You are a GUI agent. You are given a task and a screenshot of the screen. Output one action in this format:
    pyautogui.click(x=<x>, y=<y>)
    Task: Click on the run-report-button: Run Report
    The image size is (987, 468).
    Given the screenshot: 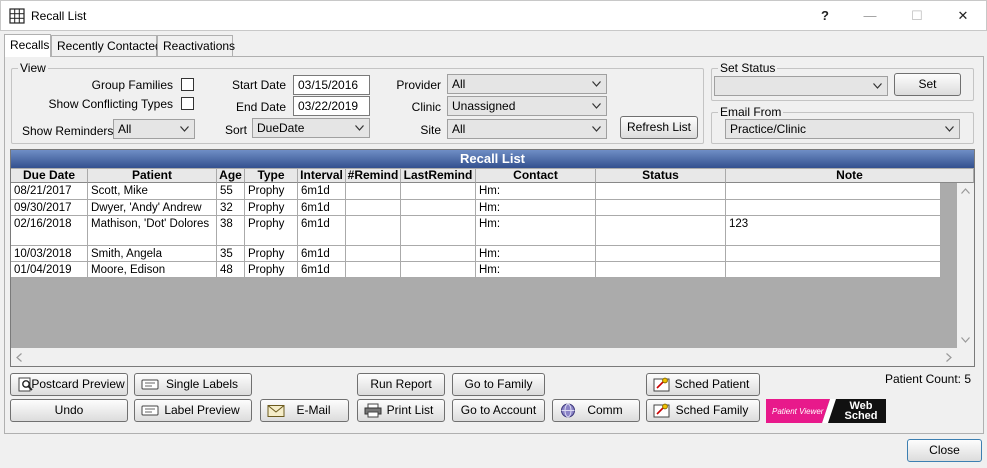 What is the action you would take?
    pyautogui.click(x=401, y=384)
    